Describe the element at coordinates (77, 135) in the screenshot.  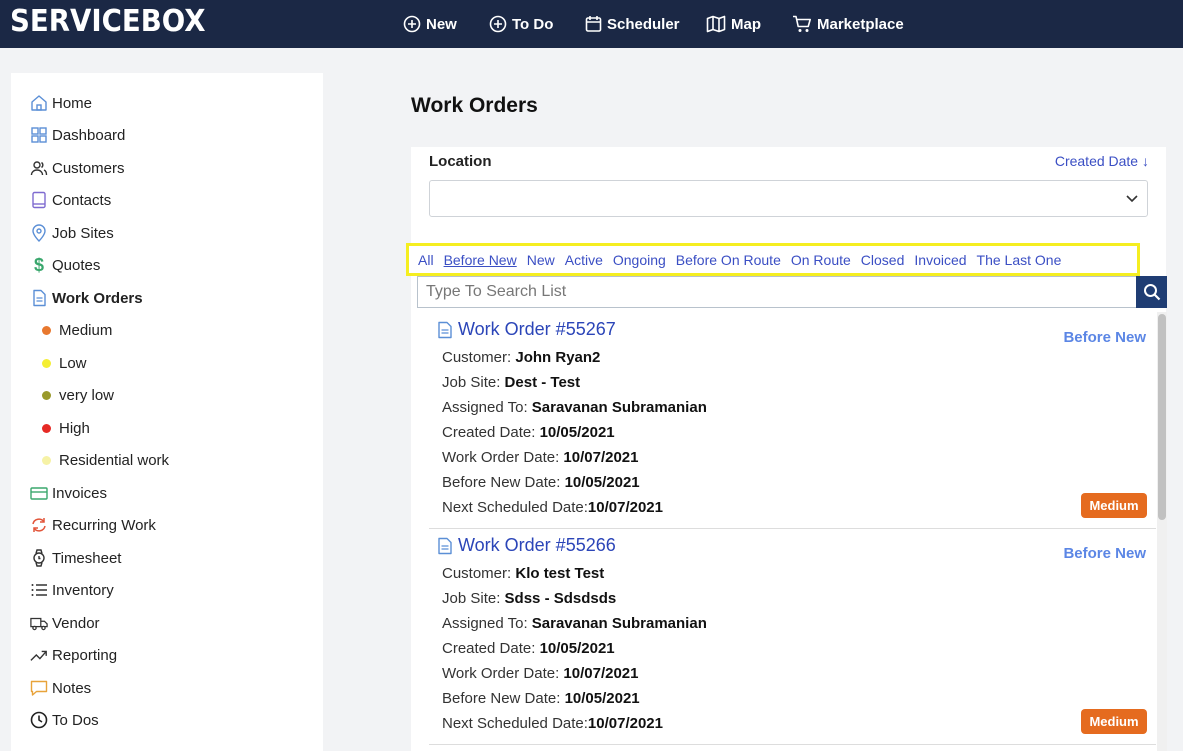
I see `sidebar-item-dashboard: Dashboard` at that location.